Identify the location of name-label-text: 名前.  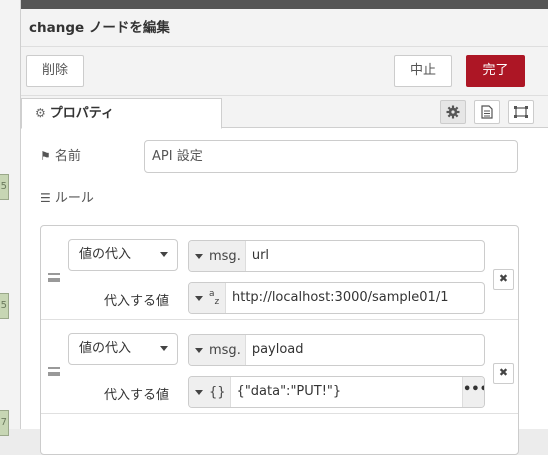
(67, 156).